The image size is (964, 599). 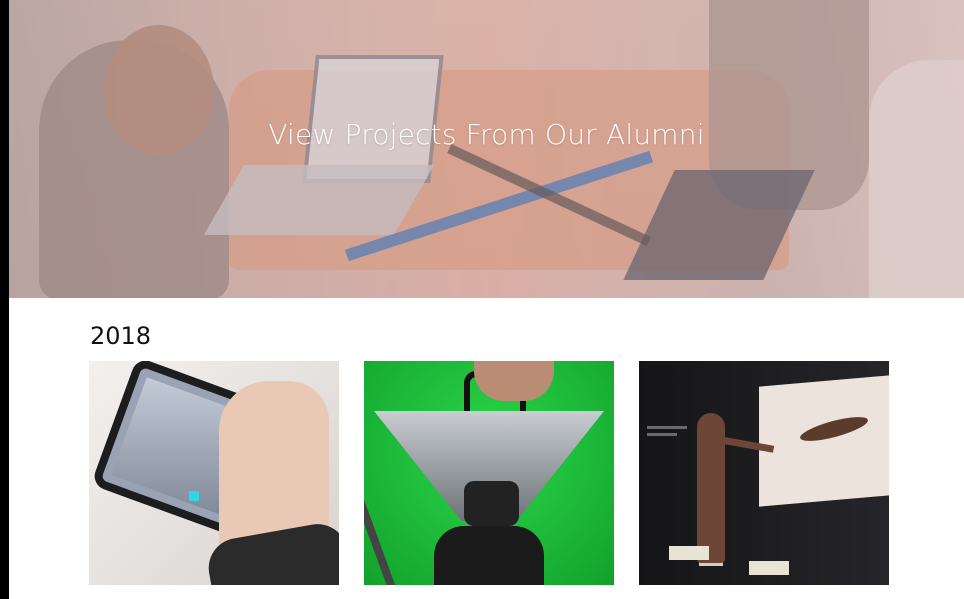 What do you see at coordinates (489, 473) in the screenshot?
I see `project-card-360-camera` at bounding box center [489, 473].